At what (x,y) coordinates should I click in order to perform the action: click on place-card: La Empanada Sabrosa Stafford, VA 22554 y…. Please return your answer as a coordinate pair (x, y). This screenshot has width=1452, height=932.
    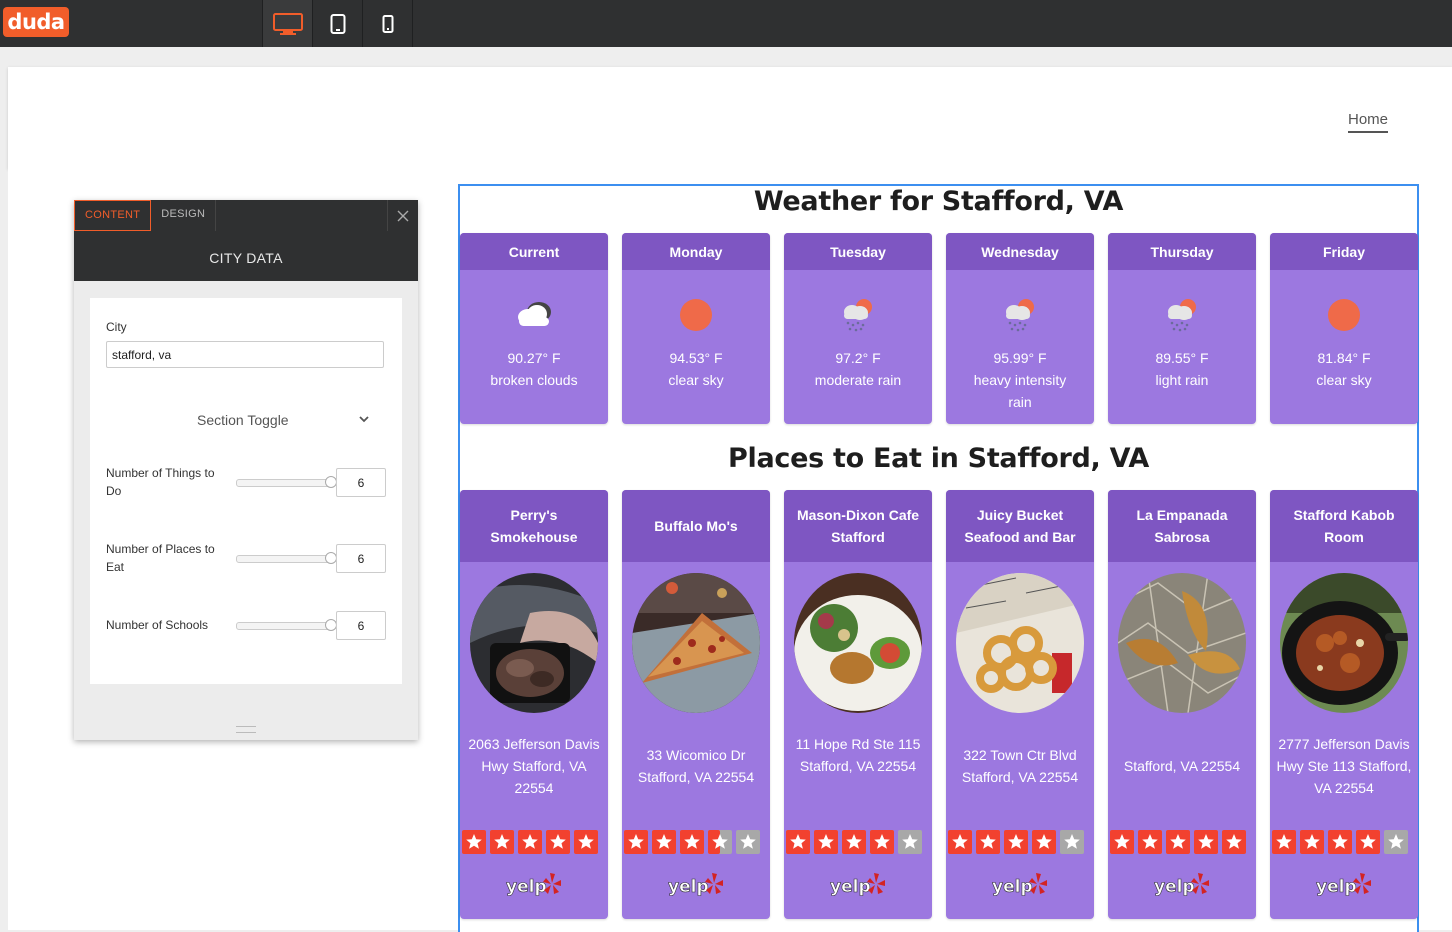
    Looking at the image, I should click on (1182, 704).